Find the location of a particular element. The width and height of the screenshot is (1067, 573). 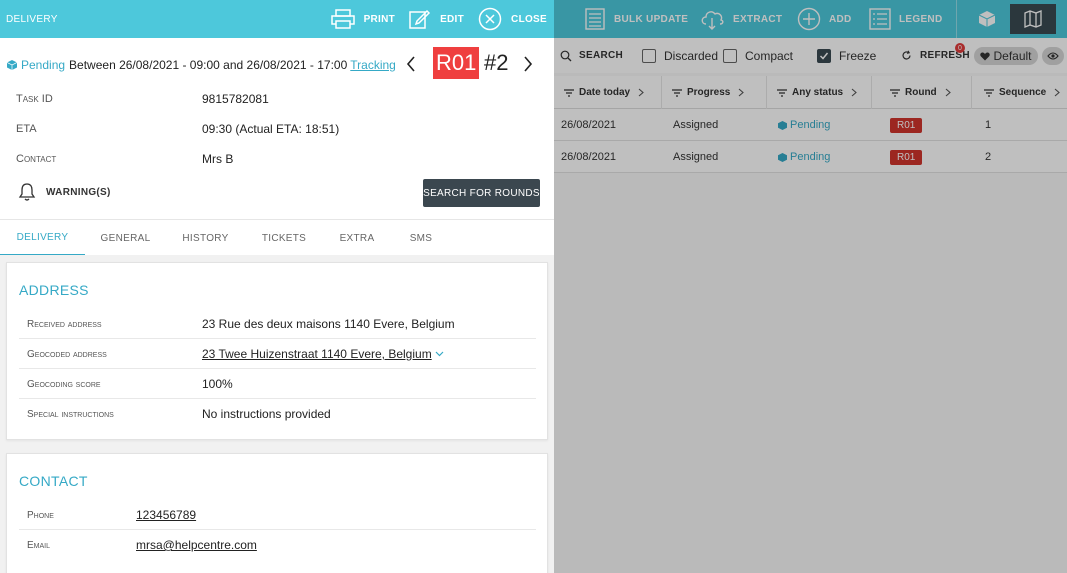

geocoded-address-label: Geocoded address is located at coordinates (67, 354).